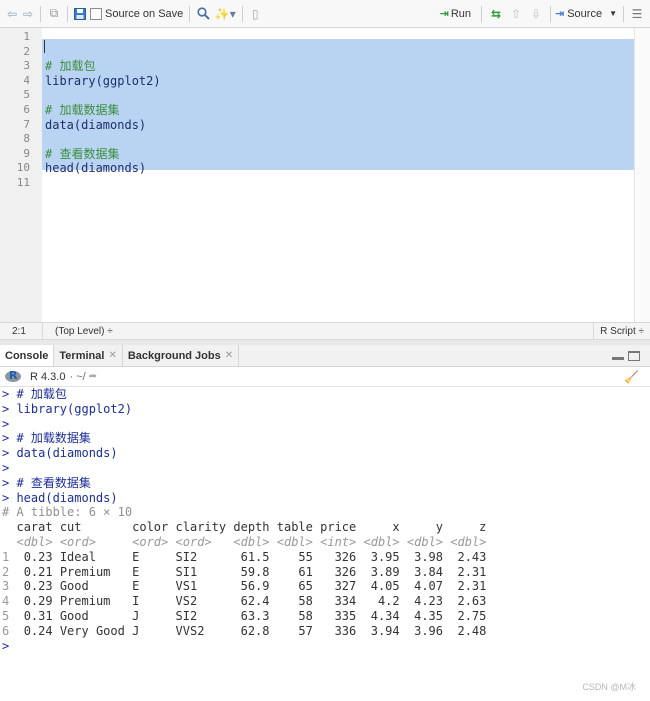  Describe the element at coordinates (50, 482) in the screenshot. I see `console-command: # 查看数据集` at that location.